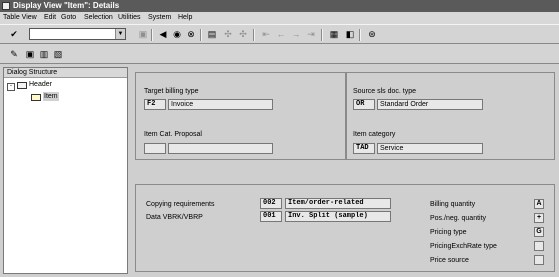 The image size is (559, 277). I want to click on first-page-icon: ⇤, so click(266, 34).